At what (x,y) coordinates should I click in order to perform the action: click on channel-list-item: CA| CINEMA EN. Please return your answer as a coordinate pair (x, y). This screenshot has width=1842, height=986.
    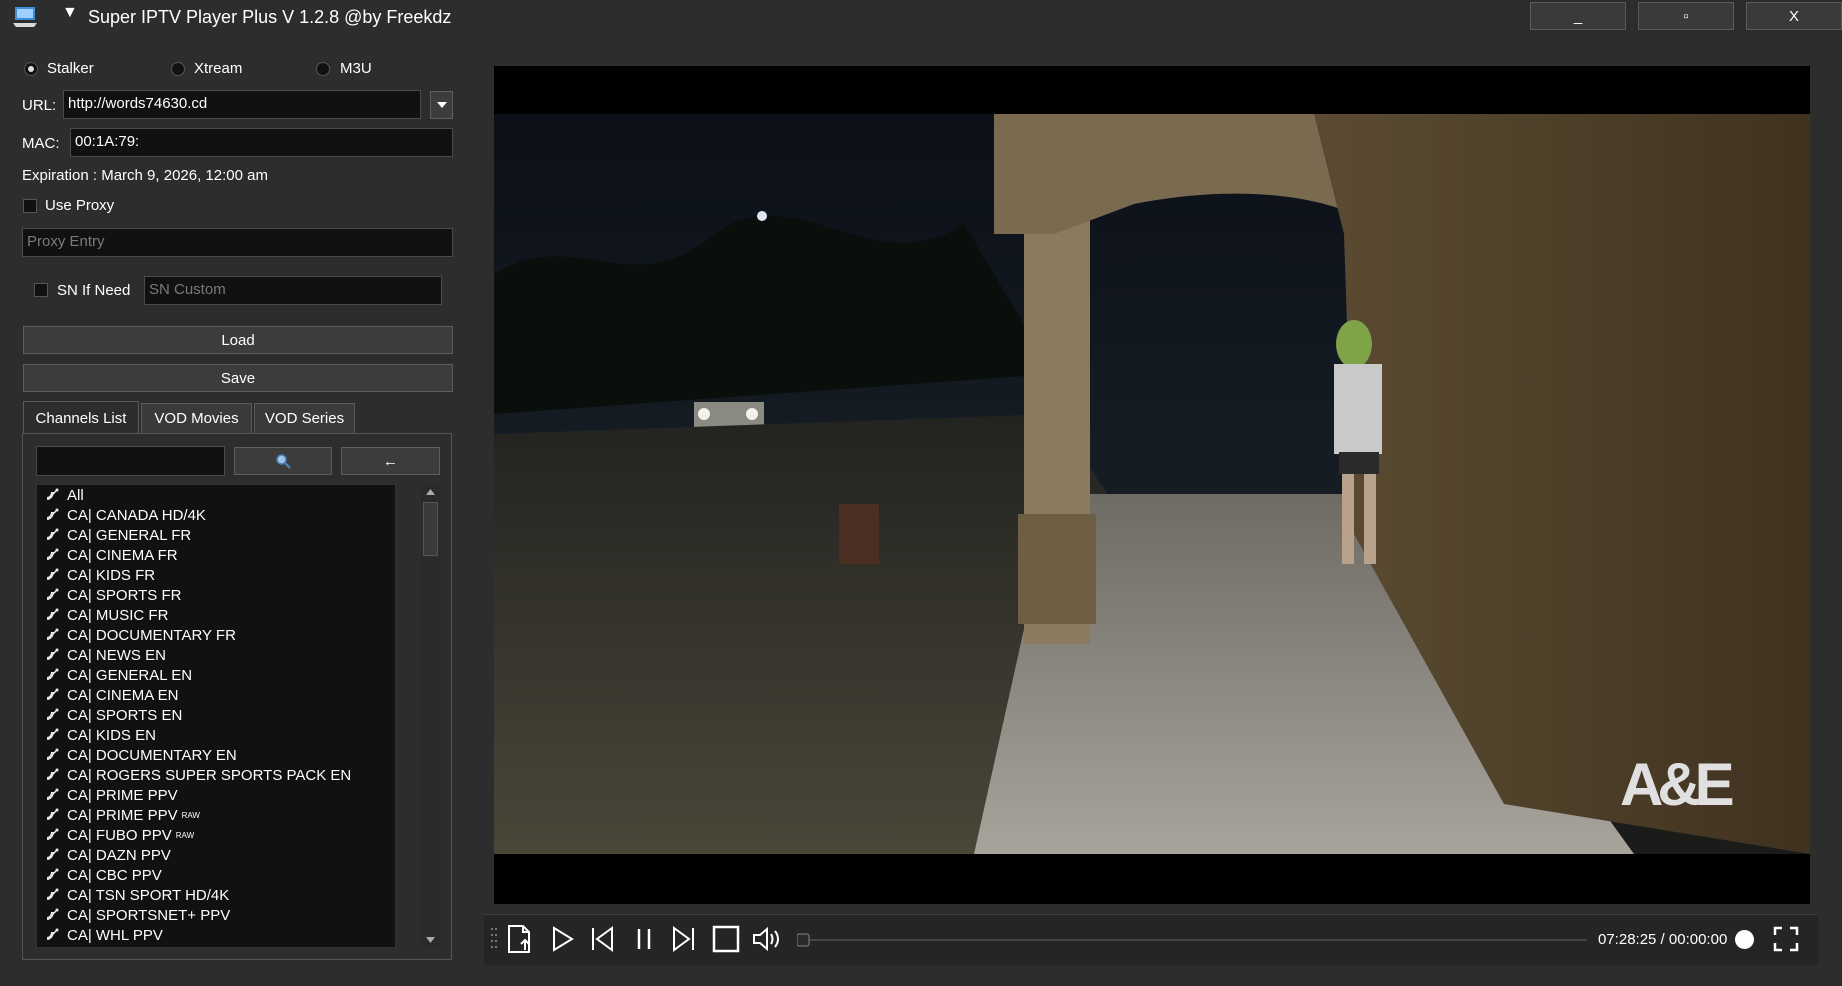
    Looking at the image, I should click on (216, 695).